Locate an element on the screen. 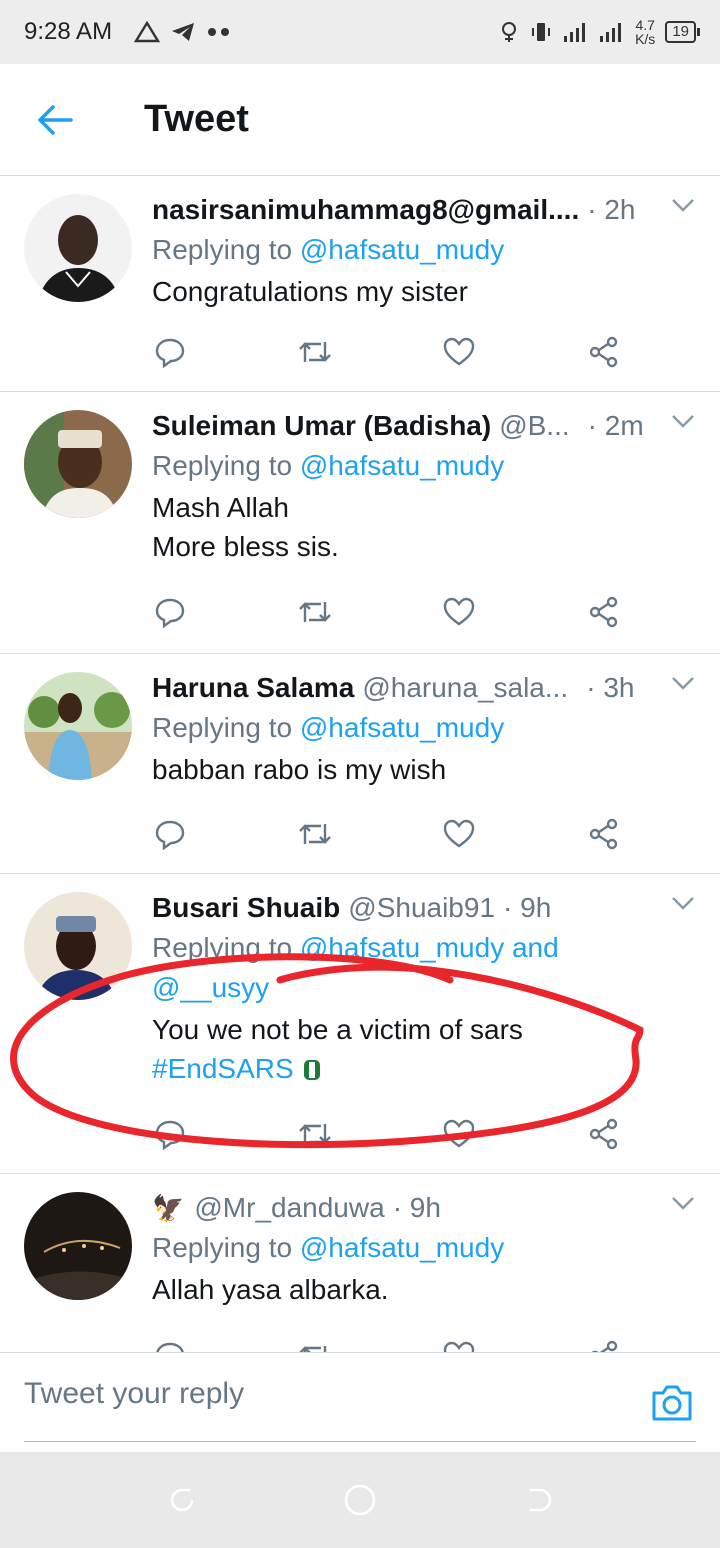 Image resolution: width=720 pixels, height=1548 pixels. reply-bar is located at coordinates (360, 1402).